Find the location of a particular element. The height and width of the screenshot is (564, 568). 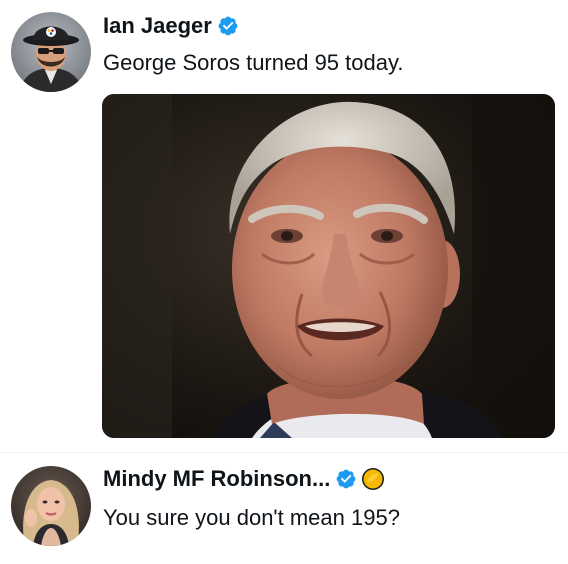

post-text: You sure you don't mean 195? is located at coordinates (251, 517).